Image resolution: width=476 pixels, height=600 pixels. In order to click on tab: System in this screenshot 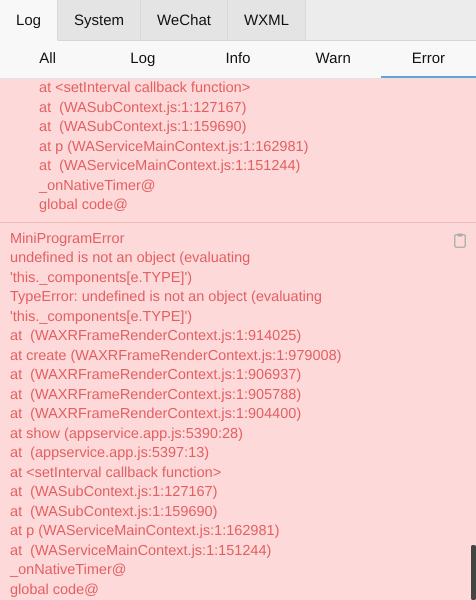, I will do `click(100, 21)`.